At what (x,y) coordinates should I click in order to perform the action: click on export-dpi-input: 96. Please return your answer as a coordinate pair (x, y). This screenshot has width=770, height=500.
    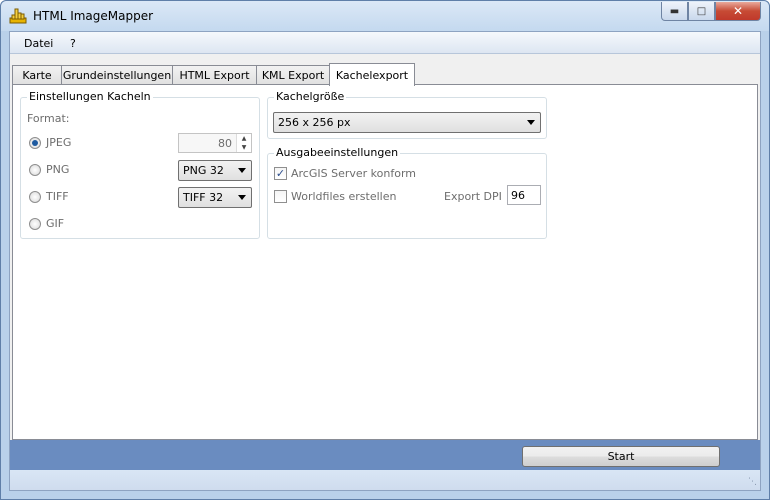
    Looking at the image, I should click on (524, 195).